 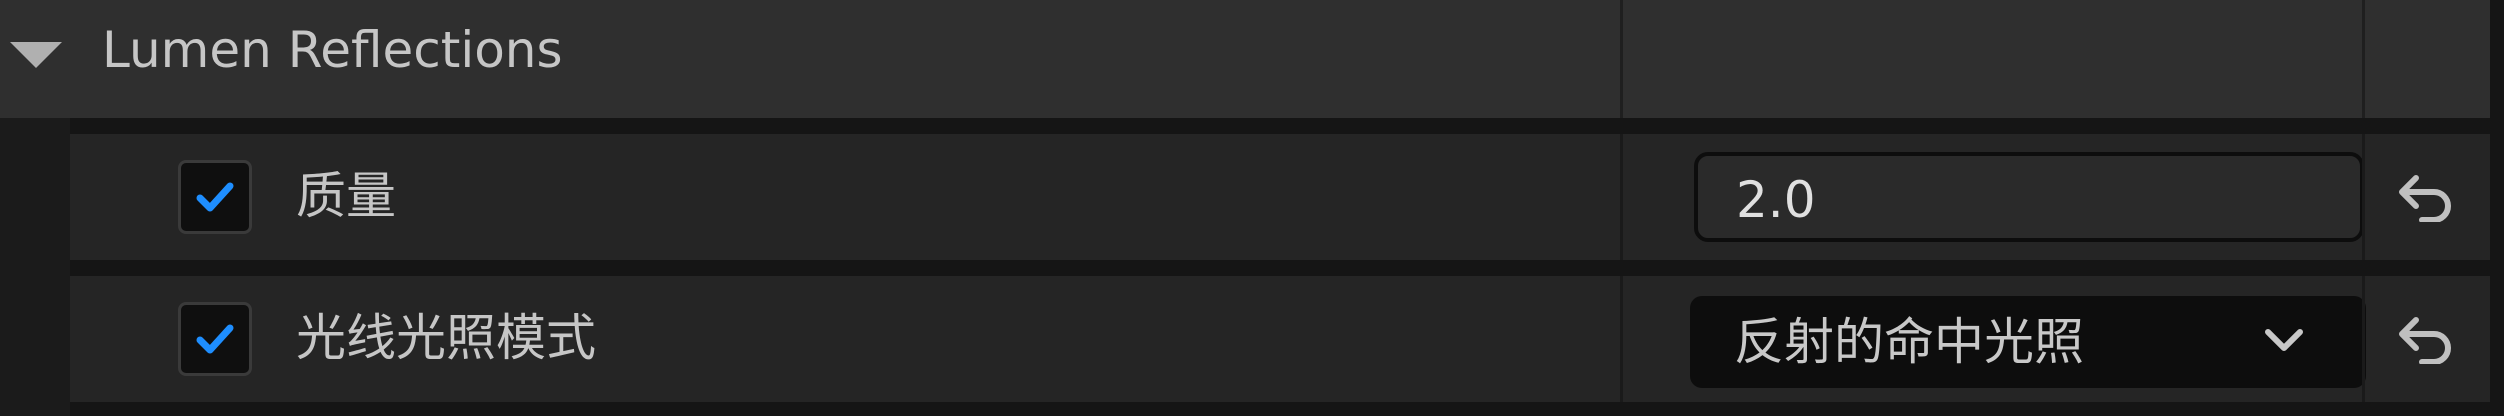 I want to click on property-label: 光线光照模式, so click(x=446, y=338).